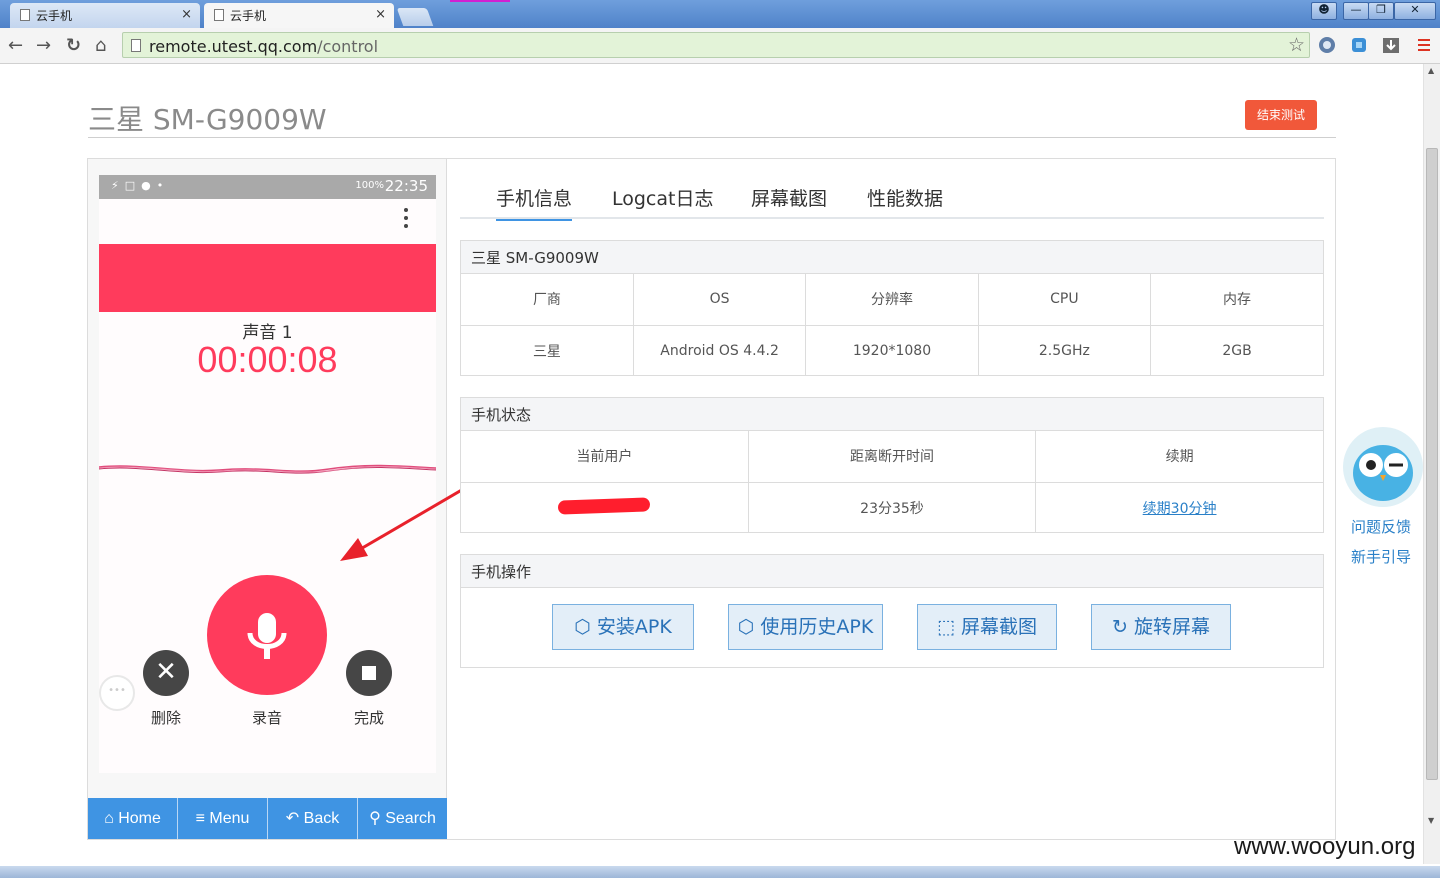  Describe the element at coordinates (1179, 457) in the screenshot. I see `col-renew: 续期` at that location.